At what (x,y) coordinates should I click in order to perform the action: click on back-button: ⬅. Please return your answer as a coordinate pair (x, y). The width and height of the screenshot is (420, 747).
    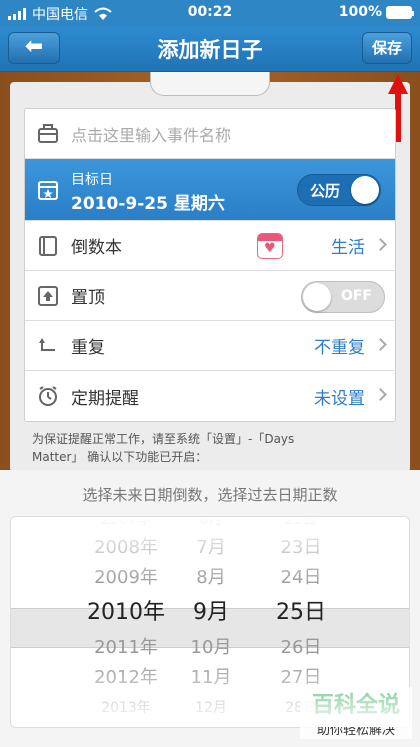
    Looking at the image, I should click on (34, 48).